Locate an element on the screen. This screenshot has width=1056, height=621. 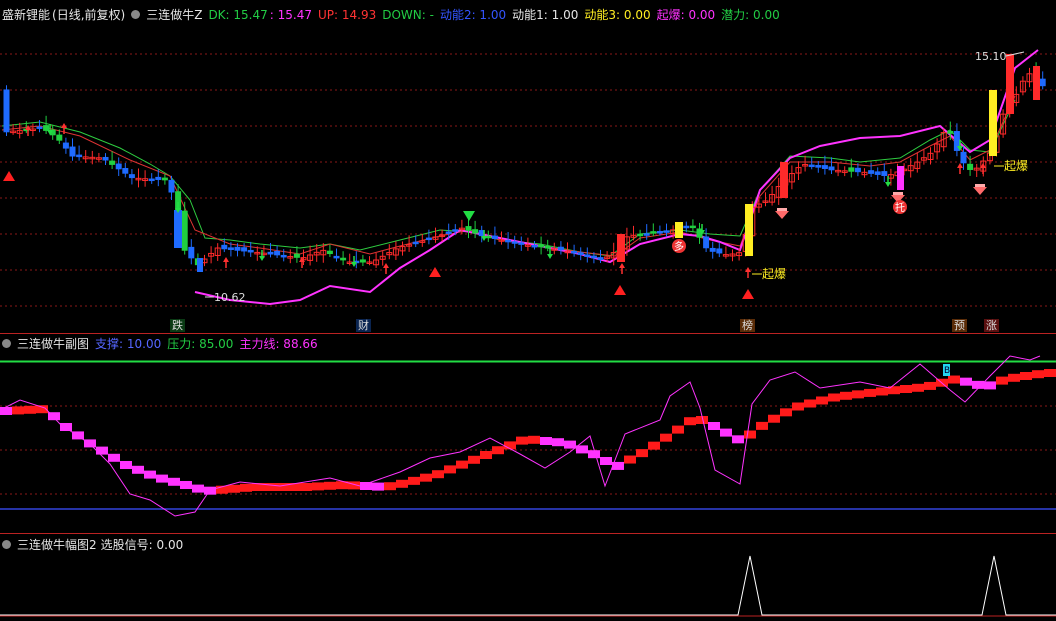
amp-title: 三连做牛幅图2 is located at coordinates (57, 545).